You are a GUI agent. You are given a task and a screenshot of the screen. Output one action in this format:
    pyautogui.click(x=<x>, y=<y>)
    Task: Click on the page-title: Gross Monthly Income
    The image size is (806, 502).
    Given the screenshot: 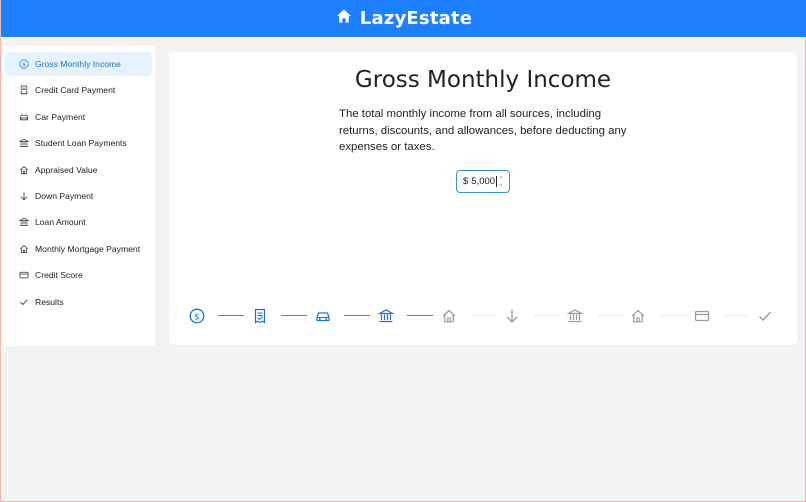 What is the action you would take?
    pyautogui.click(x=483, y=80)
    